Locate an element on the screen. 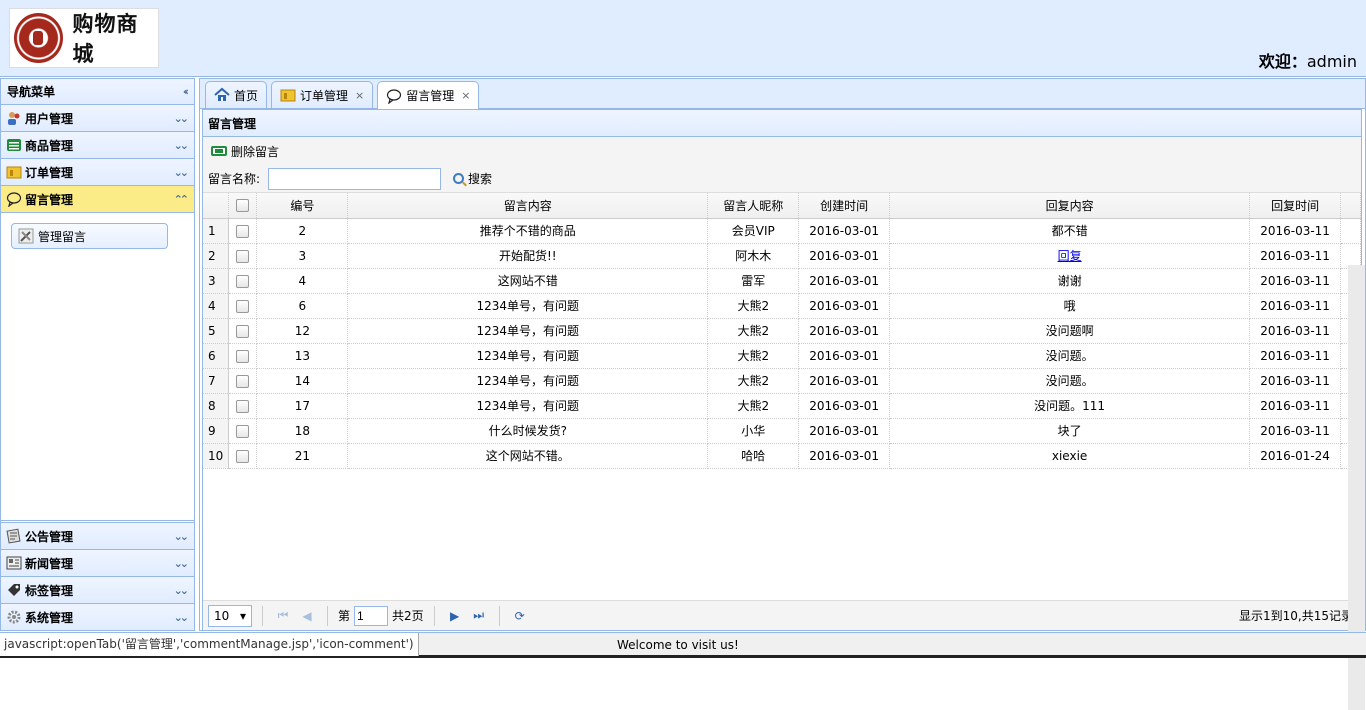 This screenshot has width=1366, height=710. comment-icon is located at coordinates (394, 96).